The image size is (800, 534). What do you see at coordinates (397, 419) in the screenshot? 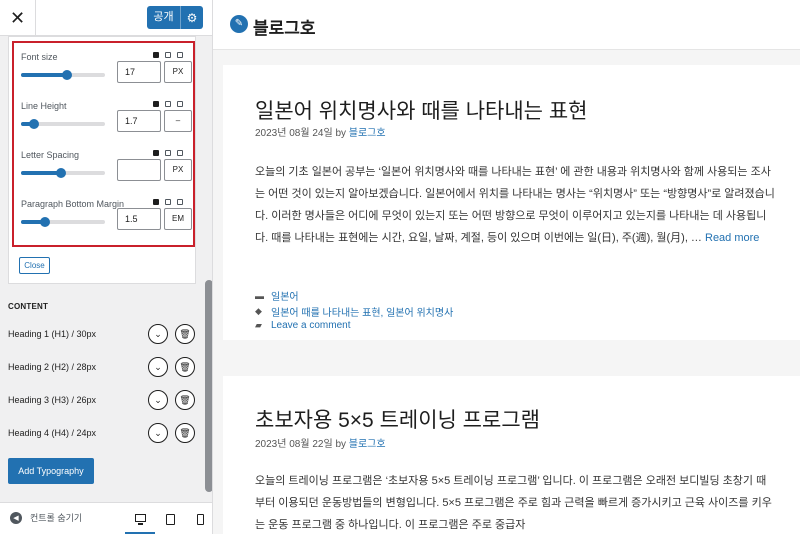
I see `post-title: 초보자용 5×5 트레이닝 프로그램` at bounding box center [397, 419].